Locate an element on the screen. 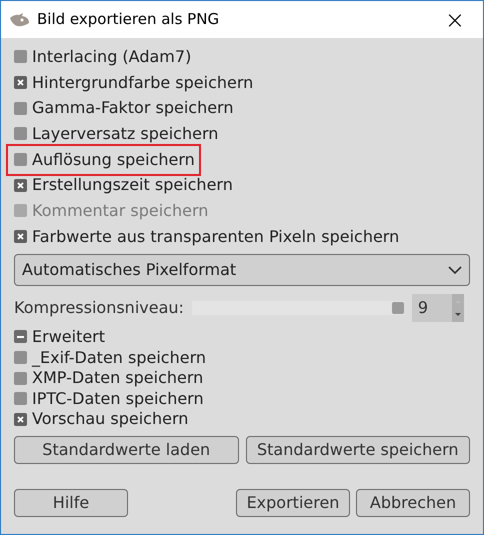 The width and height of the screenshot is (484, 535). expander-box is located at coordinates (20, 336).